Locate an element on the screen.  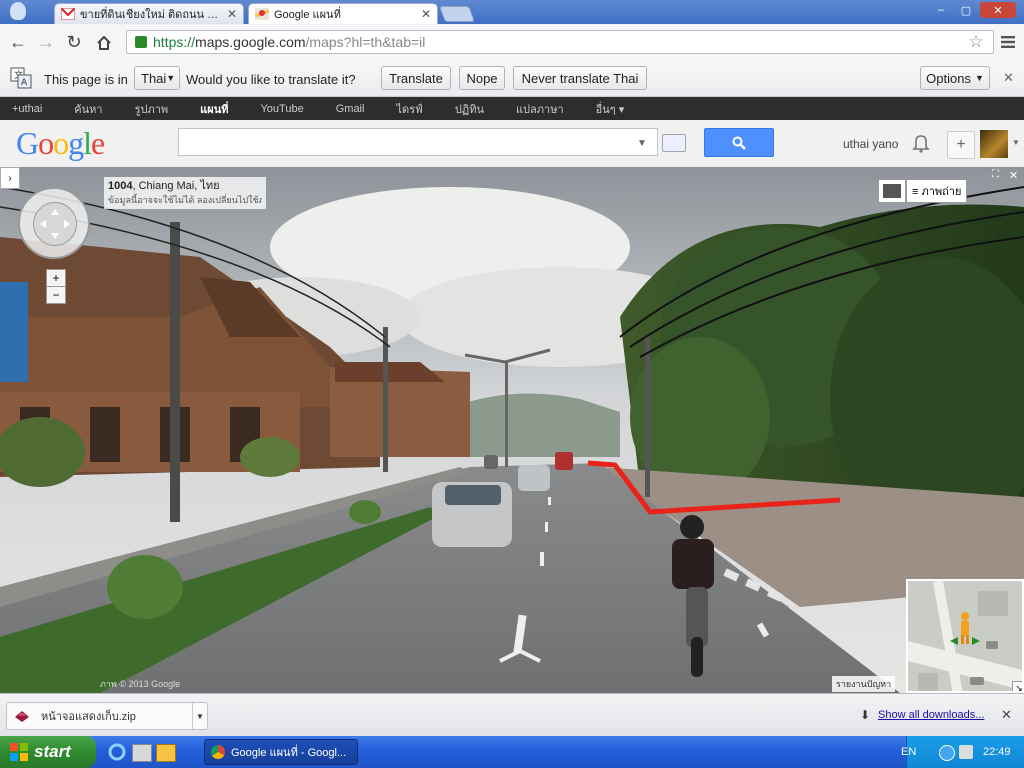
search-icon is located at coordinates (739, 143).